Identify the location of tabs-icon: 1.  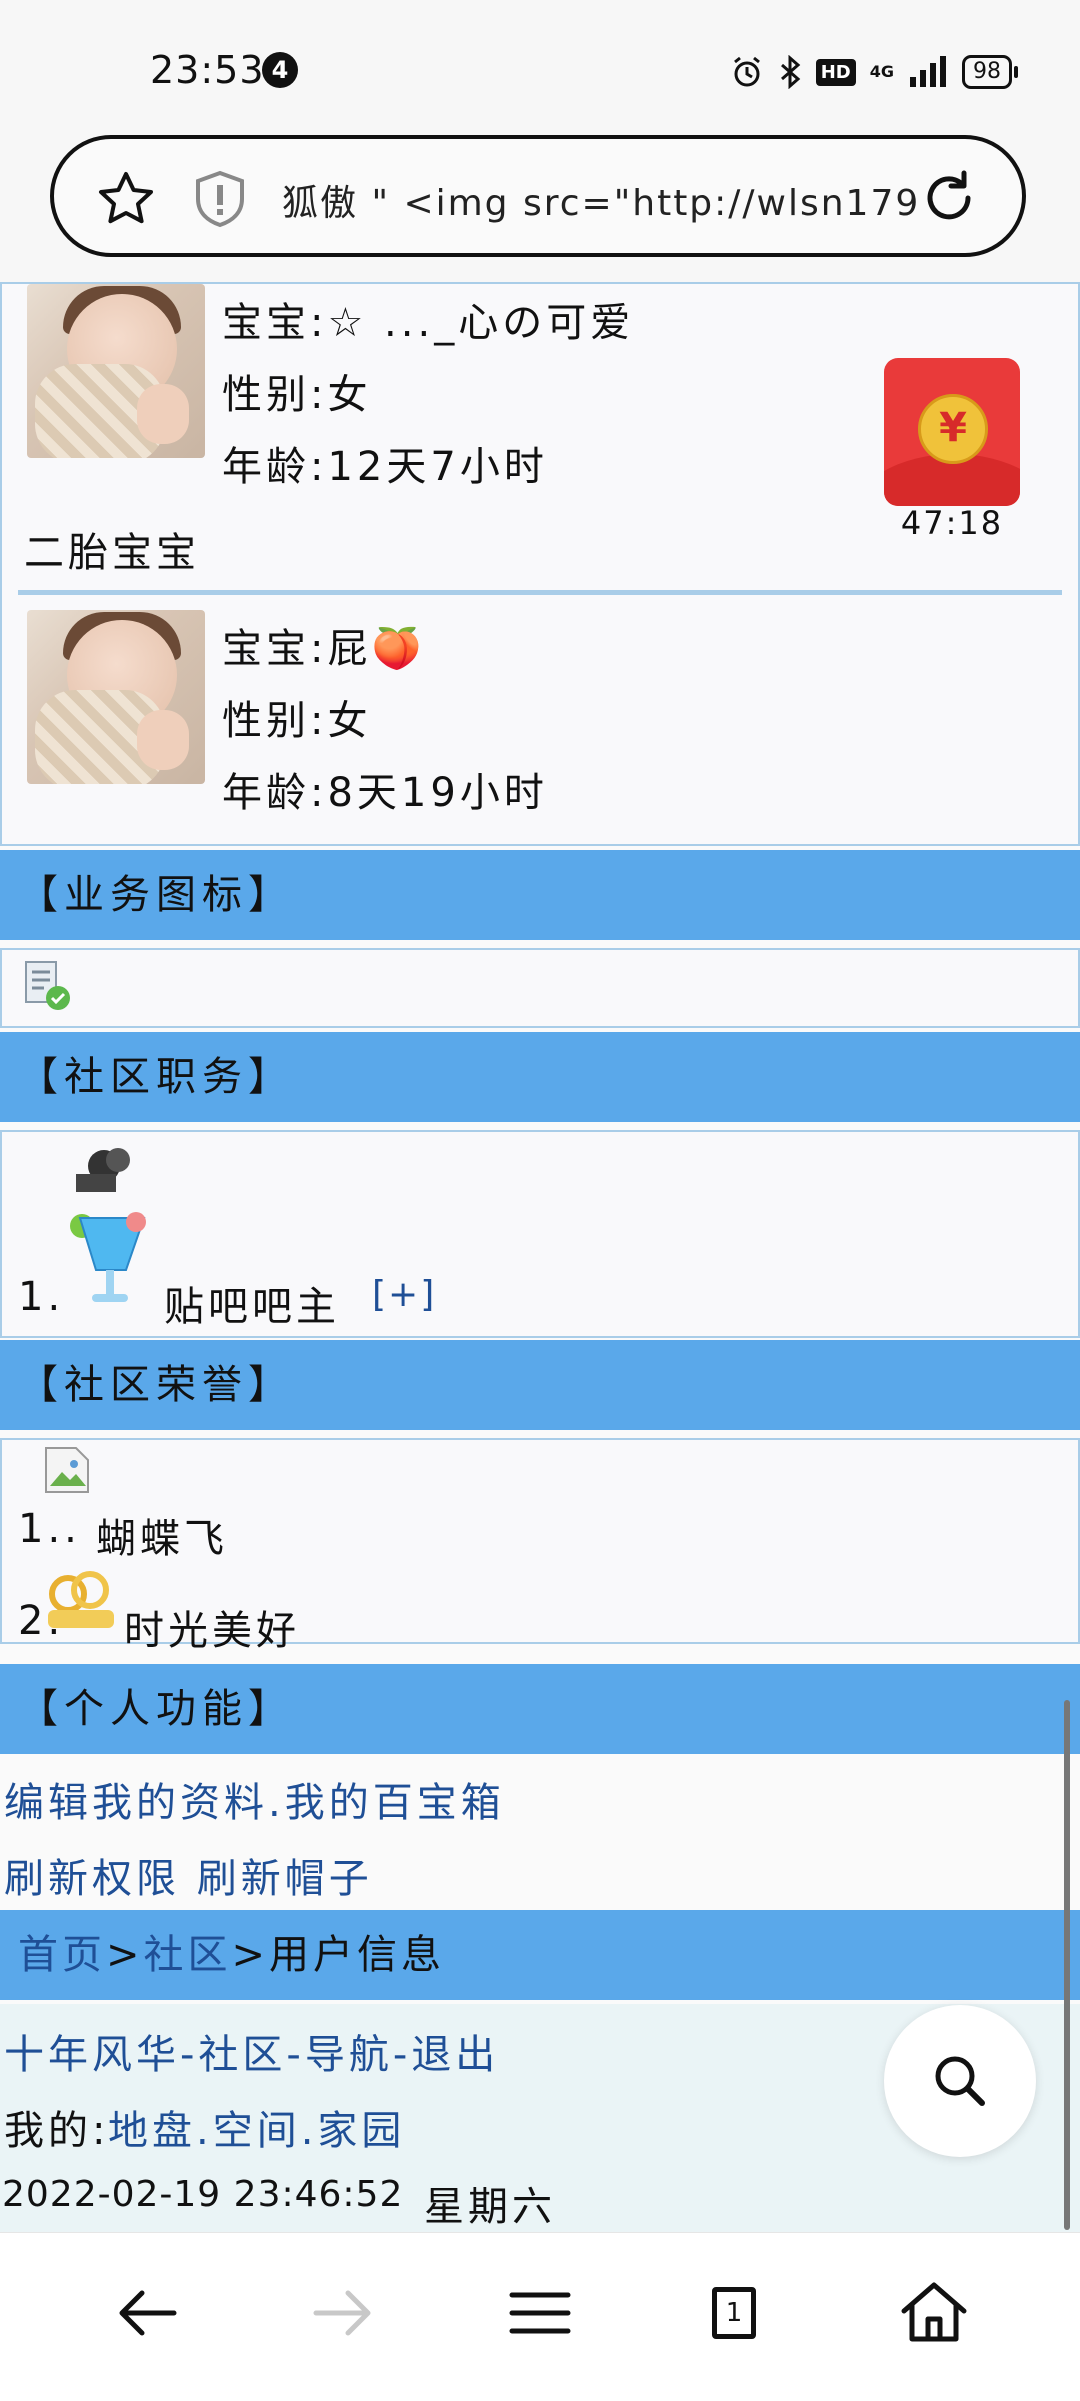
(734, 2313).